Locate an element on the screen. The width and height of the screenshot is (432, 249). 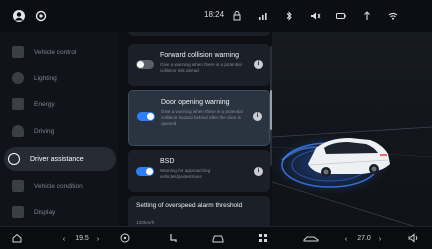
driver-assist-icon is located at coordinates (14, 159).